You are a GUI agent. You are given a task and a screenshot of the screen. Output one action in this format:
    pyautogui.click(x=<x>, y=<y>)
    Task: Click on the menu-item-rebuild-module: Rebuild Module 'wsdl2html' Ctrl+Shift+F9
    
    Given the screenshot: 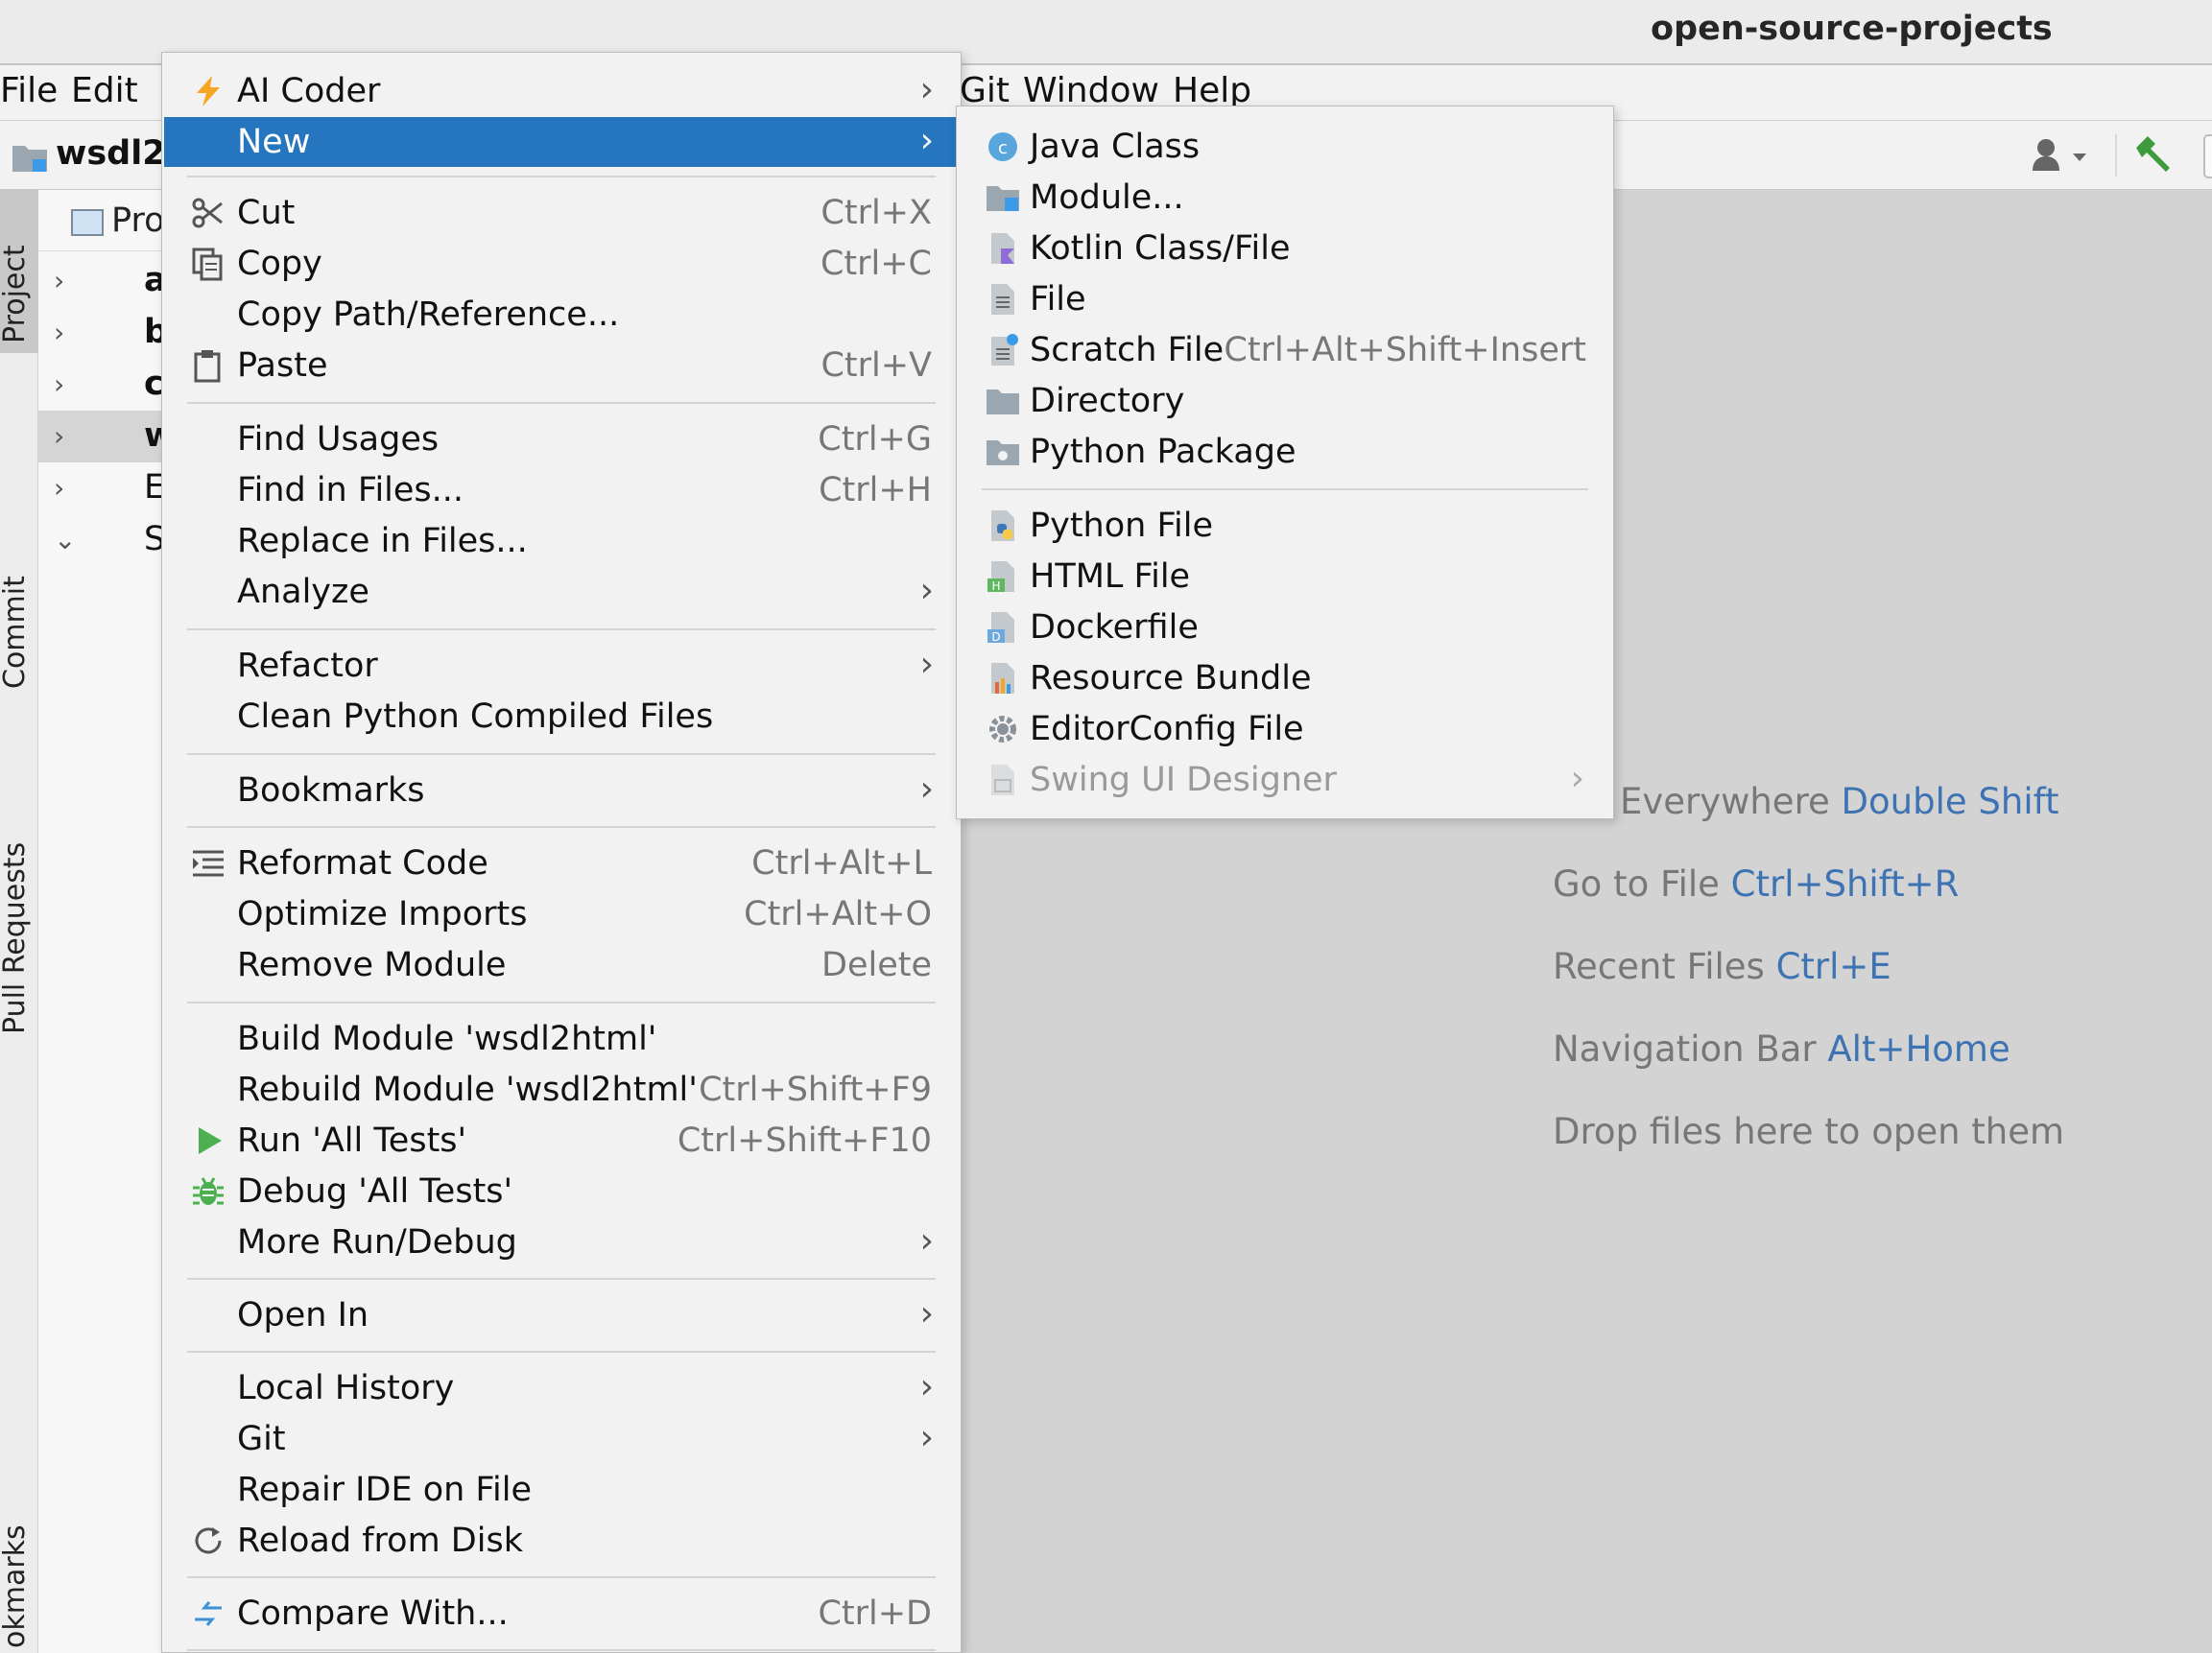 What is the action you would take?
    pyautogui.click(x=561, y=1090)
    